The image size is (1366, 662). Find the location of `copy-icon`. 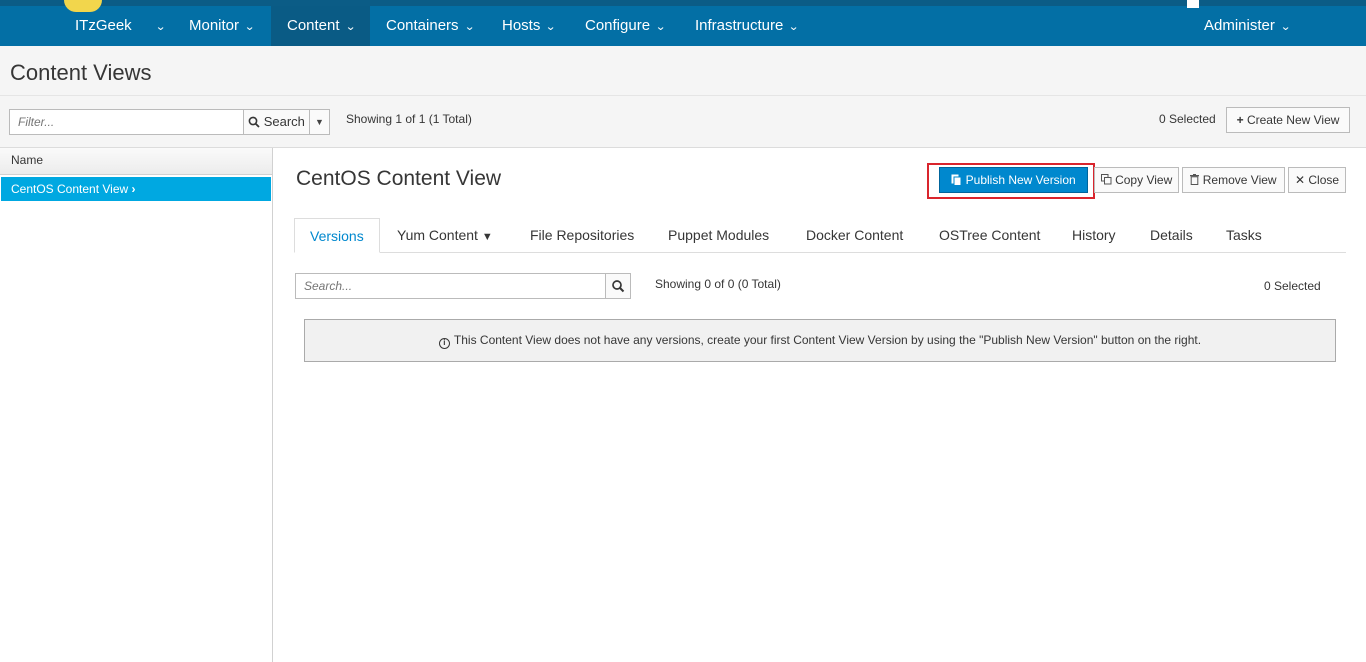

copy-icon is located at coordinates (1106, 179).